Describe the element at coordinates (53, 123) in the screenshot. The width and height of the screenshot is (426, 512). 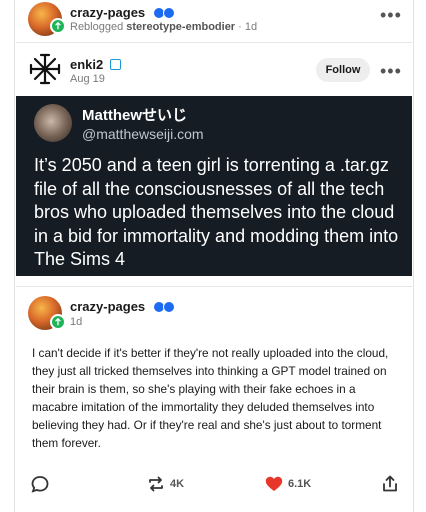
I see `tweet-avatar` at that location.